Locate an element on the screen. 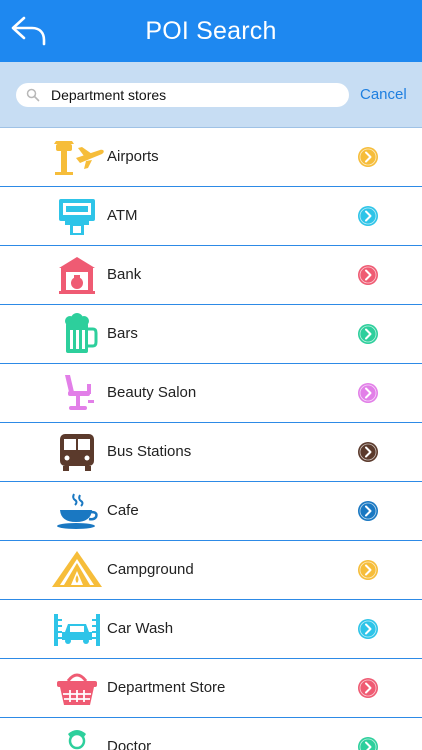 The width and height of the screenshot is (422, 750). bank-icon is located at coordinates (77, 275).